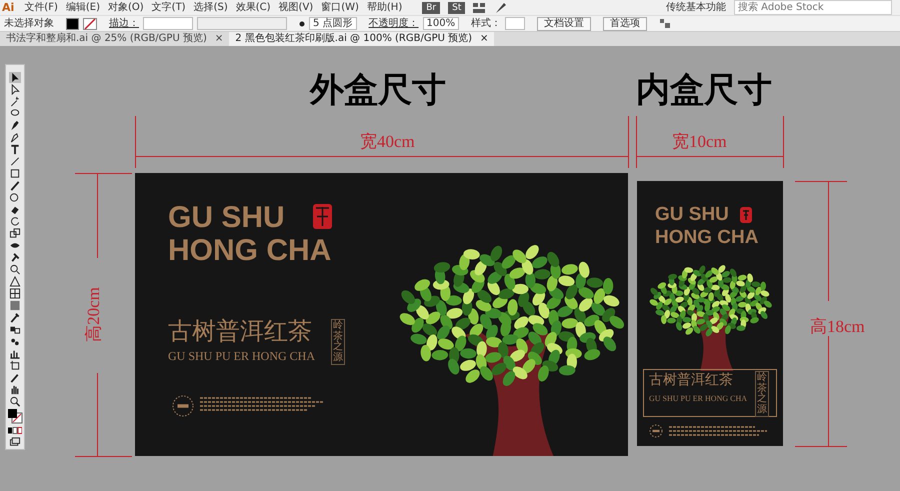  What do you see at coordinates (15, 233) in the screenshot?
I see `scale-icon` at bounding box center [15, 233].